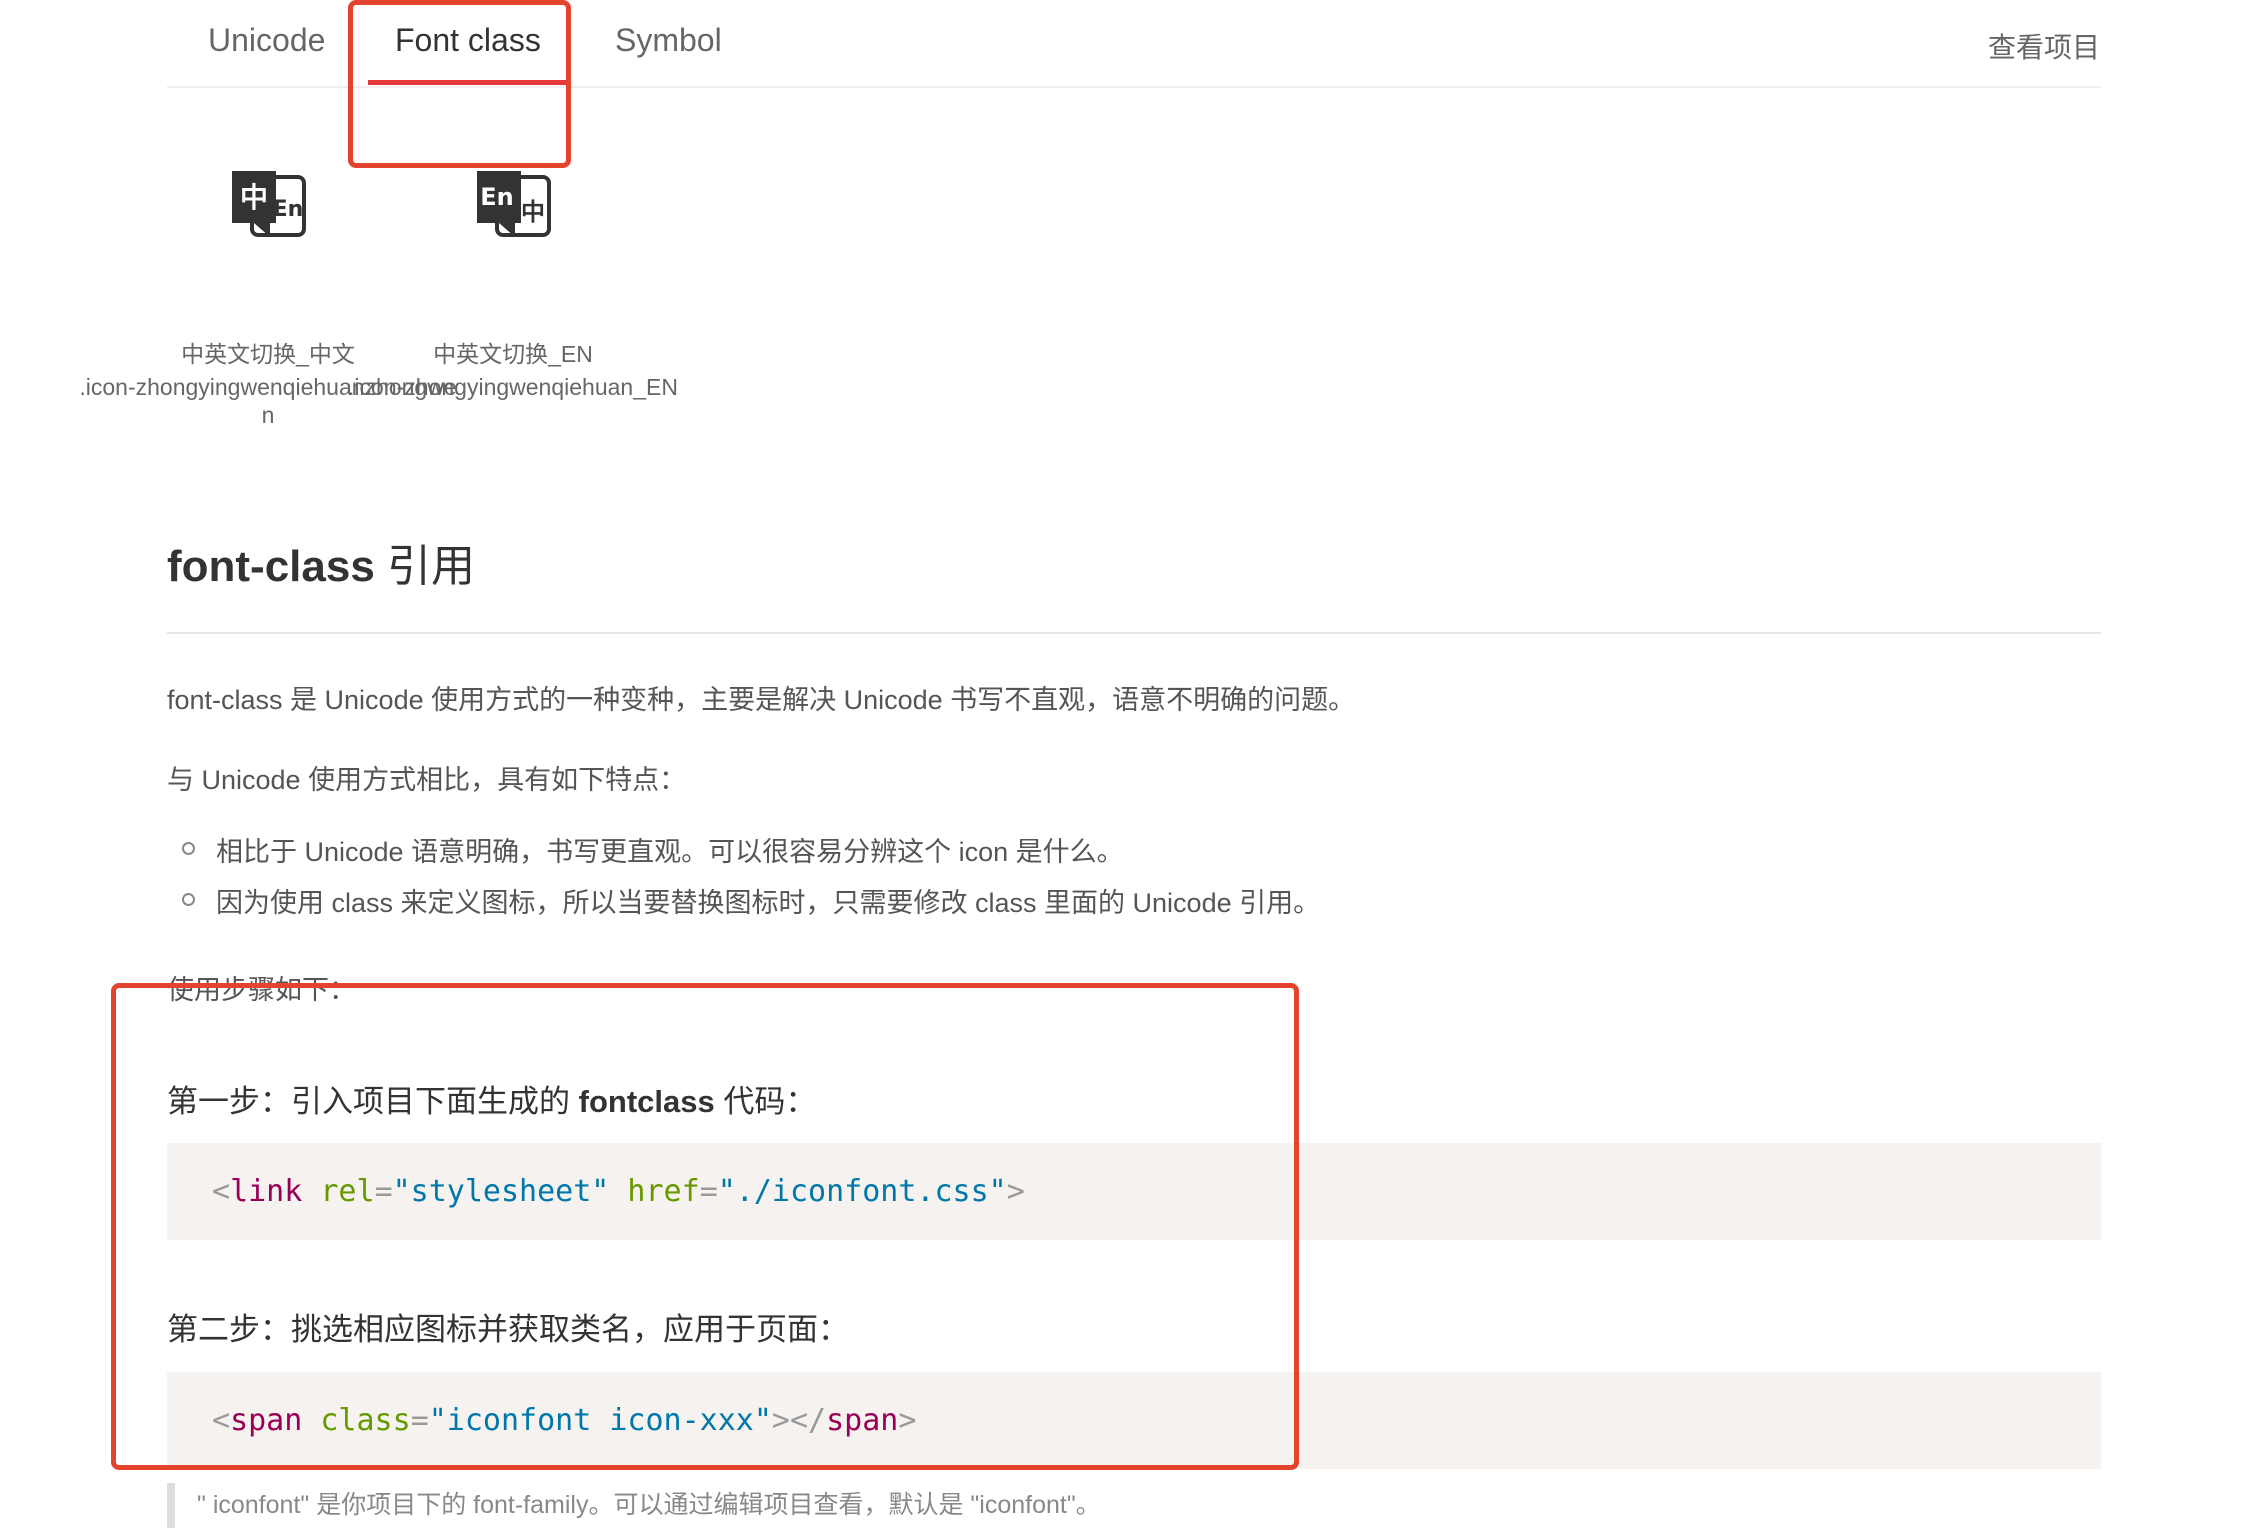 The image size is (2256, 1528). What do you see at coordinates (338, 1191) in the screenshot?
I see `code-token: rel` at bounding box center [338, 1191].